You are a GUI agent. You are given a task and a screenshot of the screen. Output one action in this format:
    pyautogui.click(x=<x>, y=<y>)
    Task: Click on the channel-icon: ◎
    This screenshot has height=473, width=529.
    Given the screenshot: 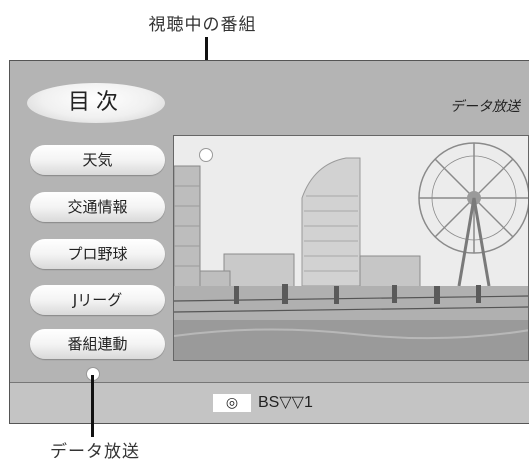 What is the action you would take?
    pyautogui.click(x=232, y=403)
    